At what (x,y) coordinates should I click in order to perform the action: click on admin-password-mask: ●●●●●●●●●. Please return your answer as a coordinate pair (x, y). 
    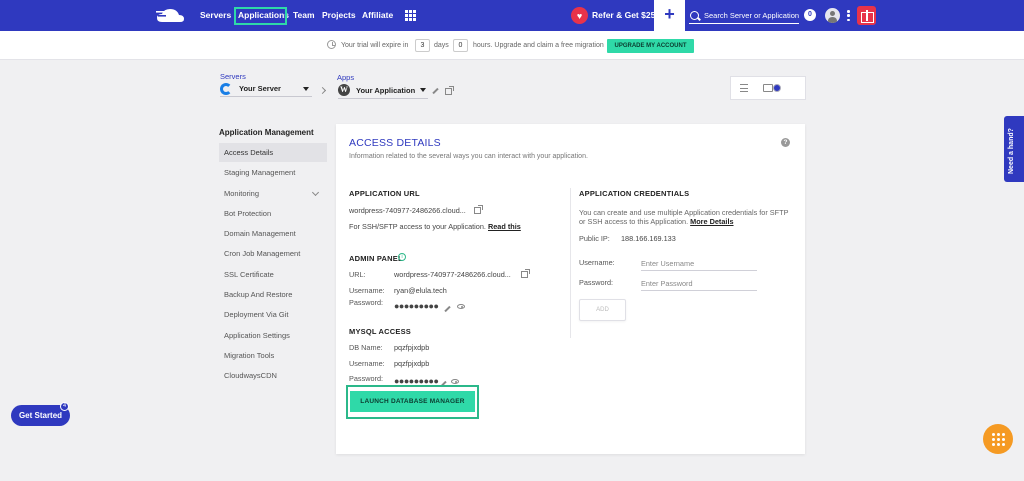
    Looking at the image, I should click on (416, 306).